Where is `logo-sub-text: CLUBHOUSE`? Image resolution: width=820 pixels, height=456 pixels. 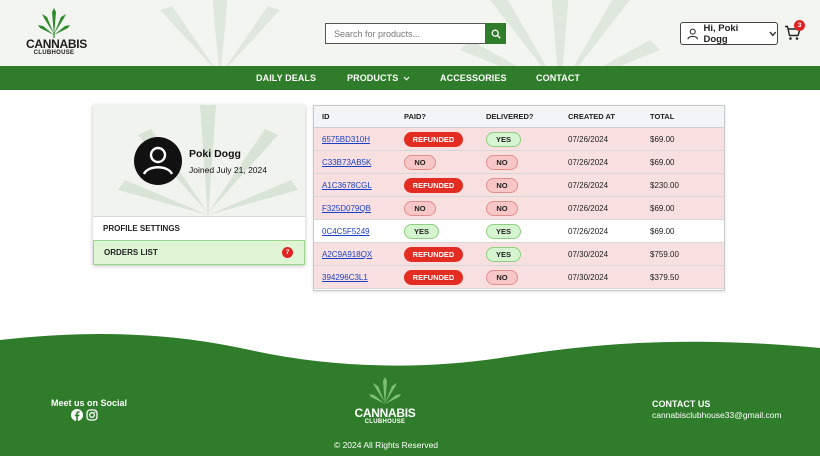 logo-sub-text: CLUBHOUSE is located at coordinates (54, 53).